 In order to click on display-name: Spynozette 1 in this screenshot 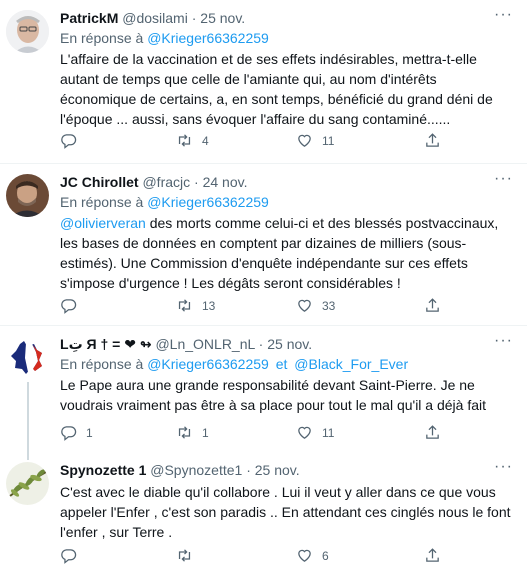, I will do `click(103, 470)`.